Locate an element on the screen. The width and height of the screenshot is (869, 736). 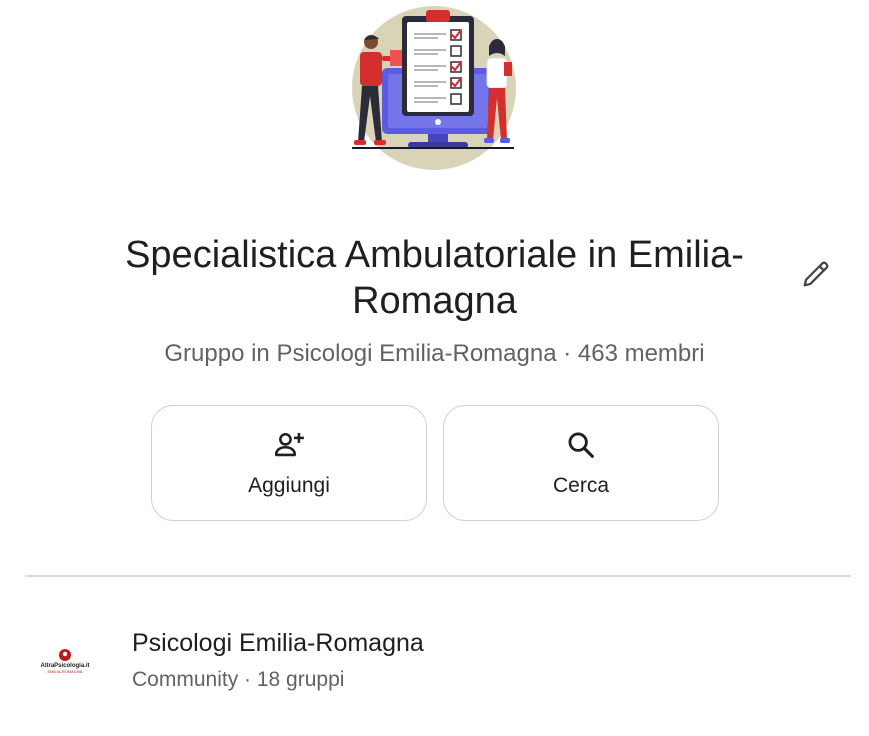
add-button: Aggiungi is located at coordinates (289, 463).